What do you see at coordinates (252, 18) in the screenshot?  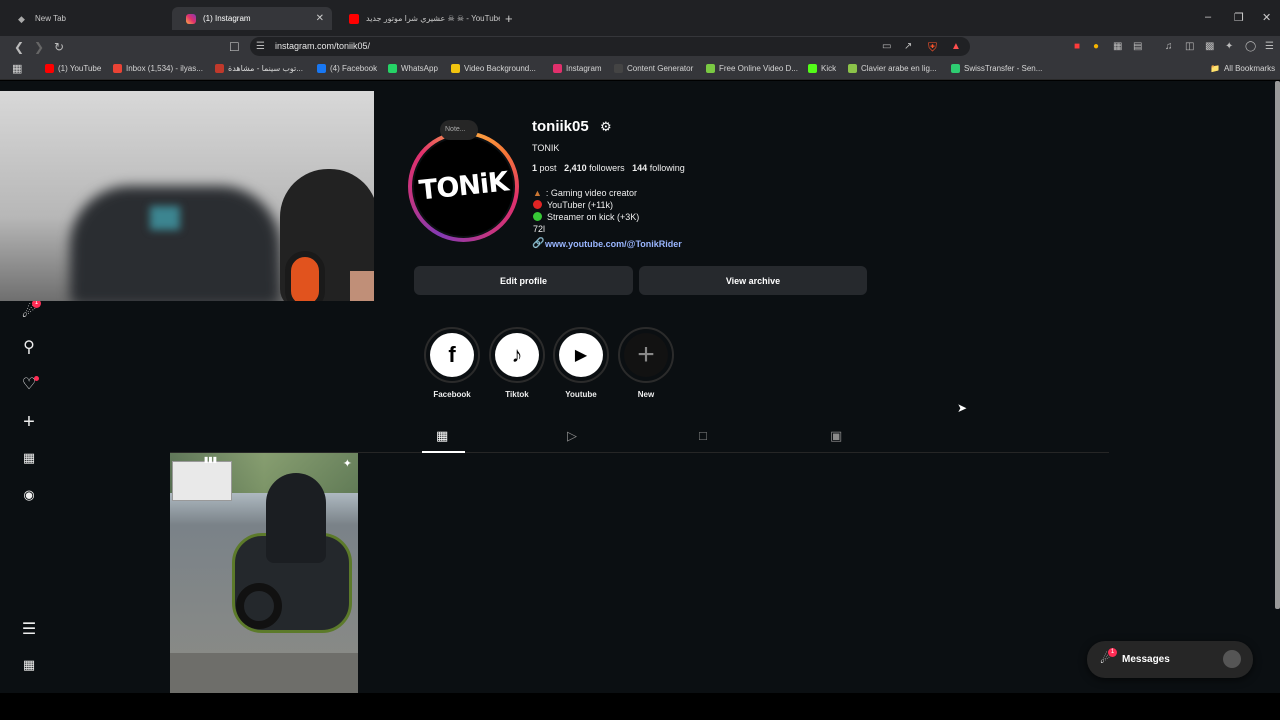 I see `tab-instagram: (1) Instagram ✕` at bounding box center [252, 18].